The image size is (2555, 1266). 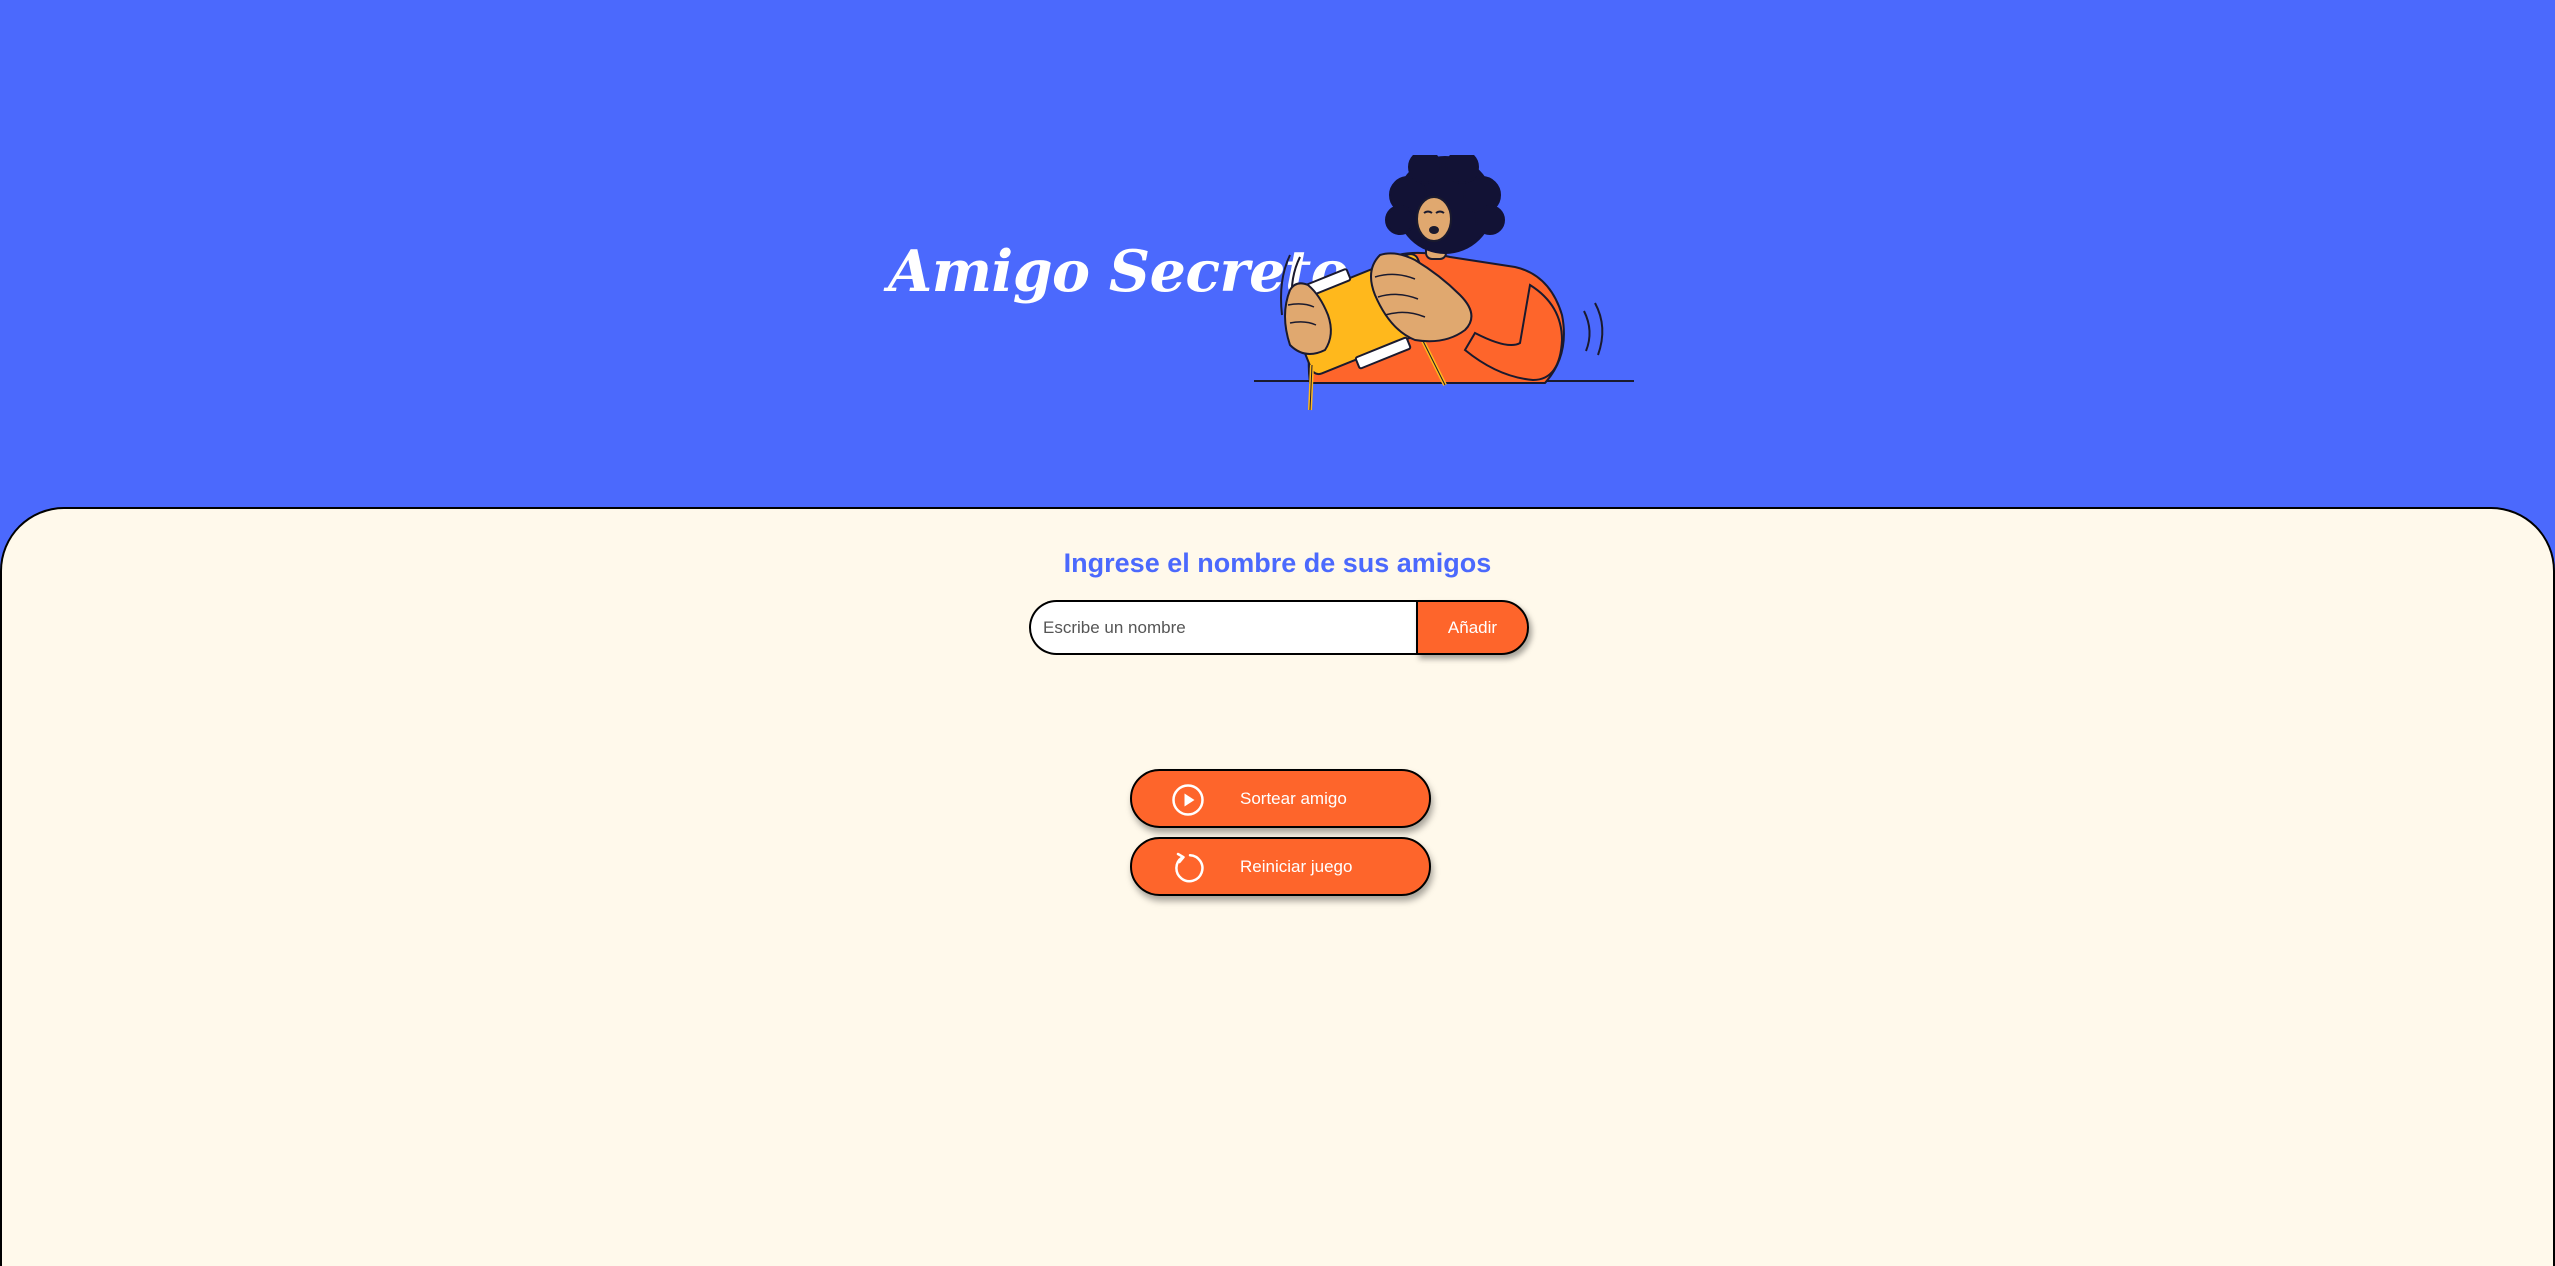 What do you see at coordinates (1472, 627) in the screenshot?
I see `add-friend-button: Añadir` at bounding box center [1472, 627].